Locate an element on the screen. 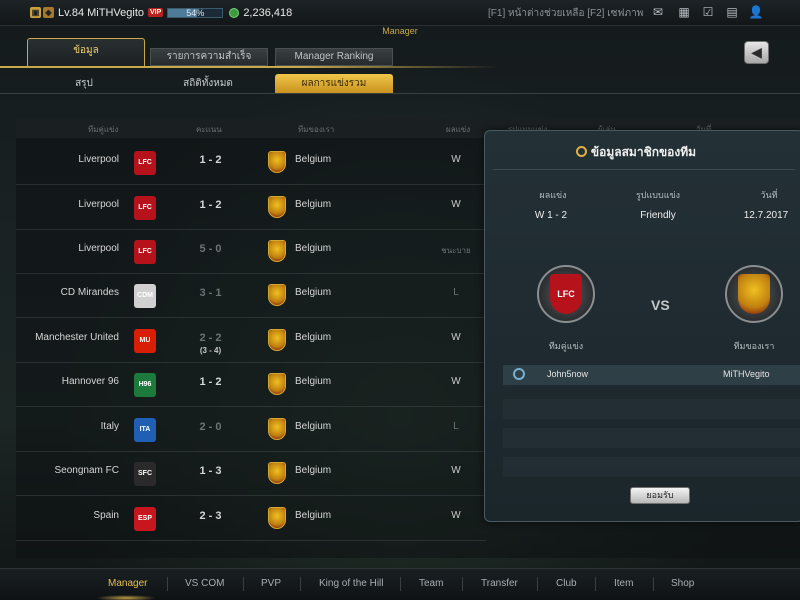  table-row: CD Mirandes CDM 3 - 1 Belgium L is located at coordinates (251, 296).